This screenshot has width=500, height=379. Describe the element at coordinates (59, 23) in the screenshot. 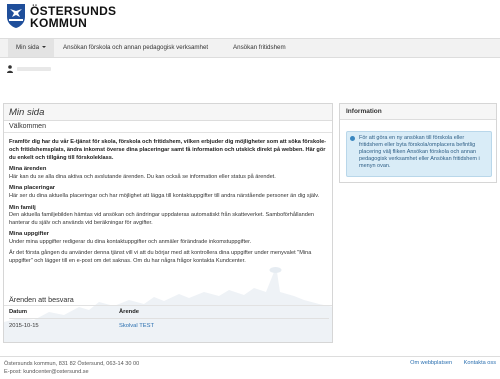

I see `logo-line2: KOMMUN` at that location.